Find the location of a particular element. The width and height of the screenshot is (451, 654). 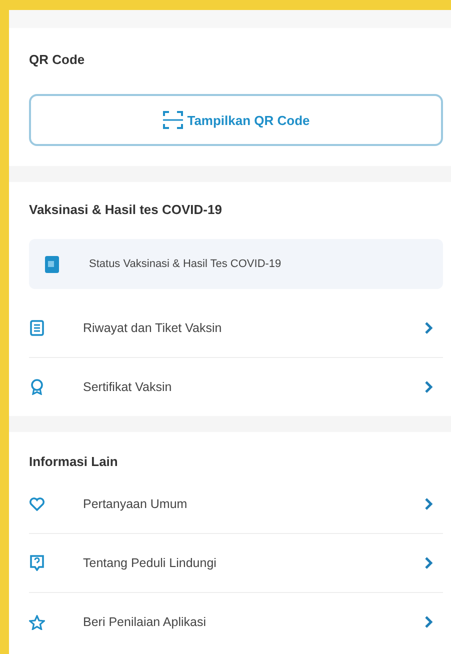

section-heading: Informasi Lain is located at coordinates (74, 461).